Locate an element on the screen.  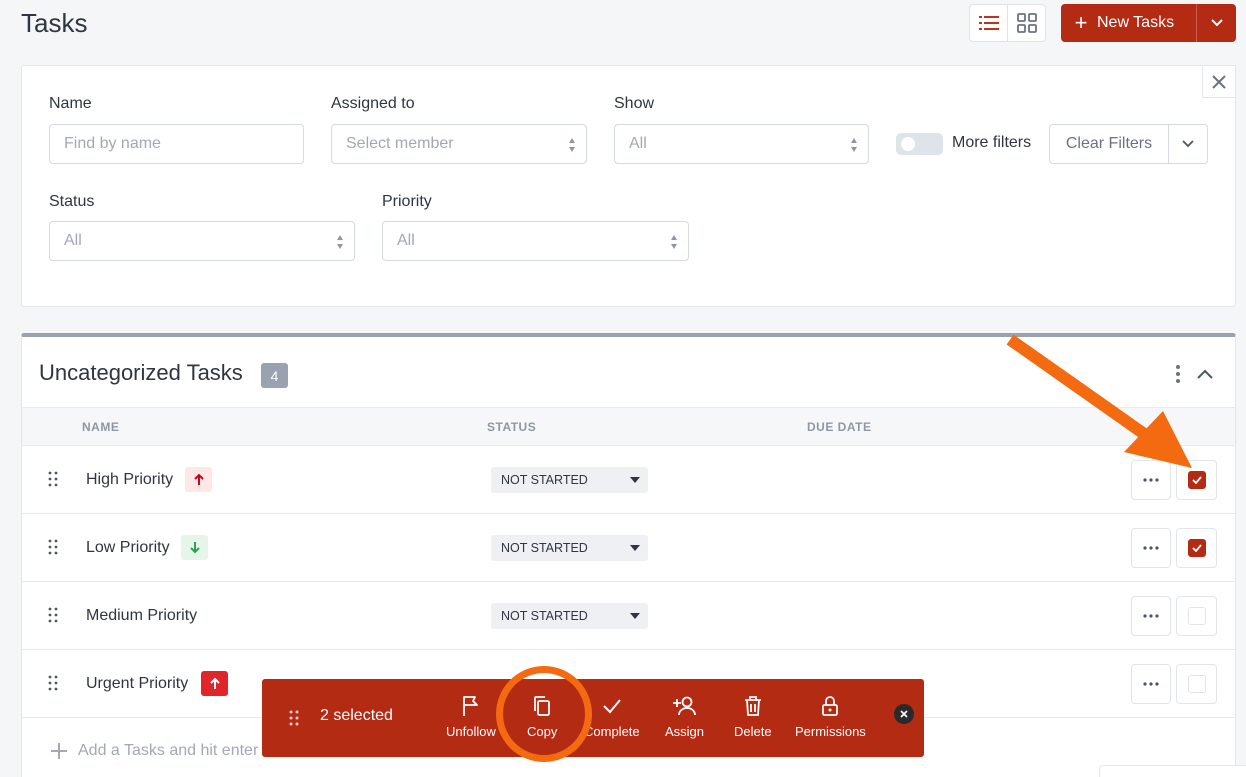
list-icon is located at coordinates (988, 23).